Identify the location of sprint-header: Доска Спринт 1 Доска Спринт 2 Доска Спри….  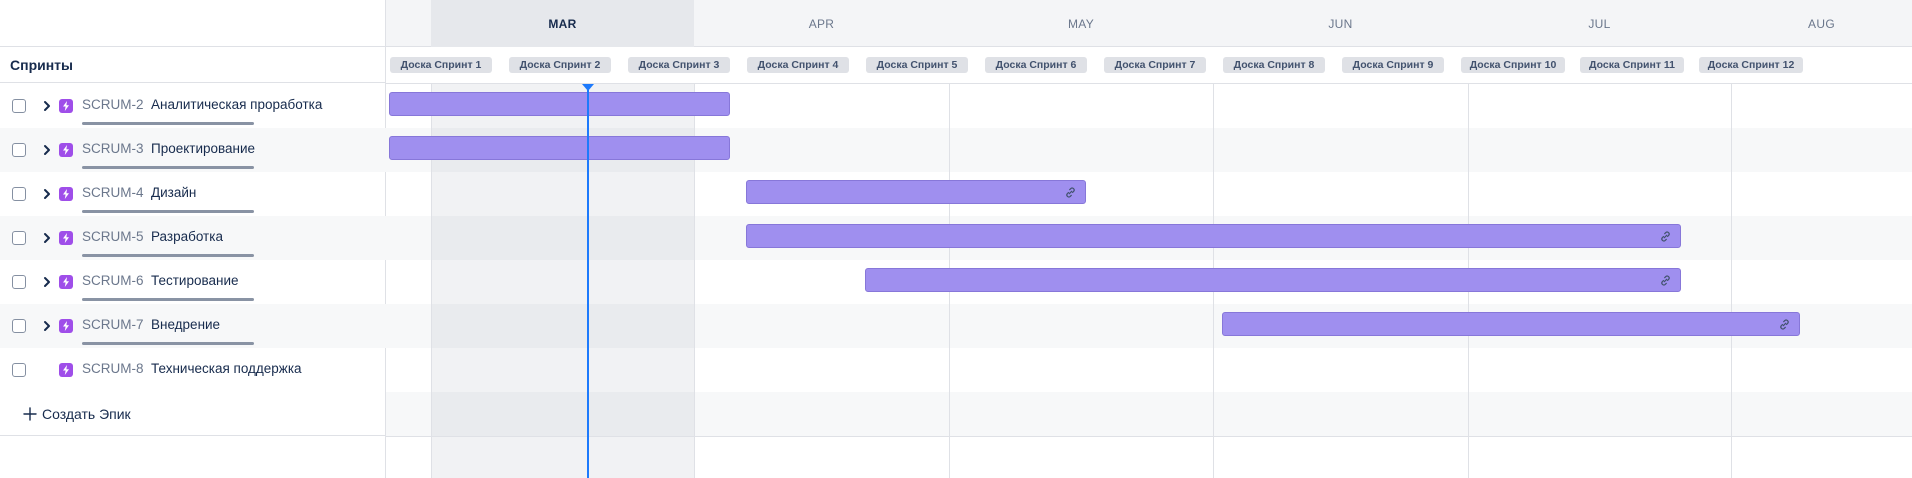
(1149, 65).